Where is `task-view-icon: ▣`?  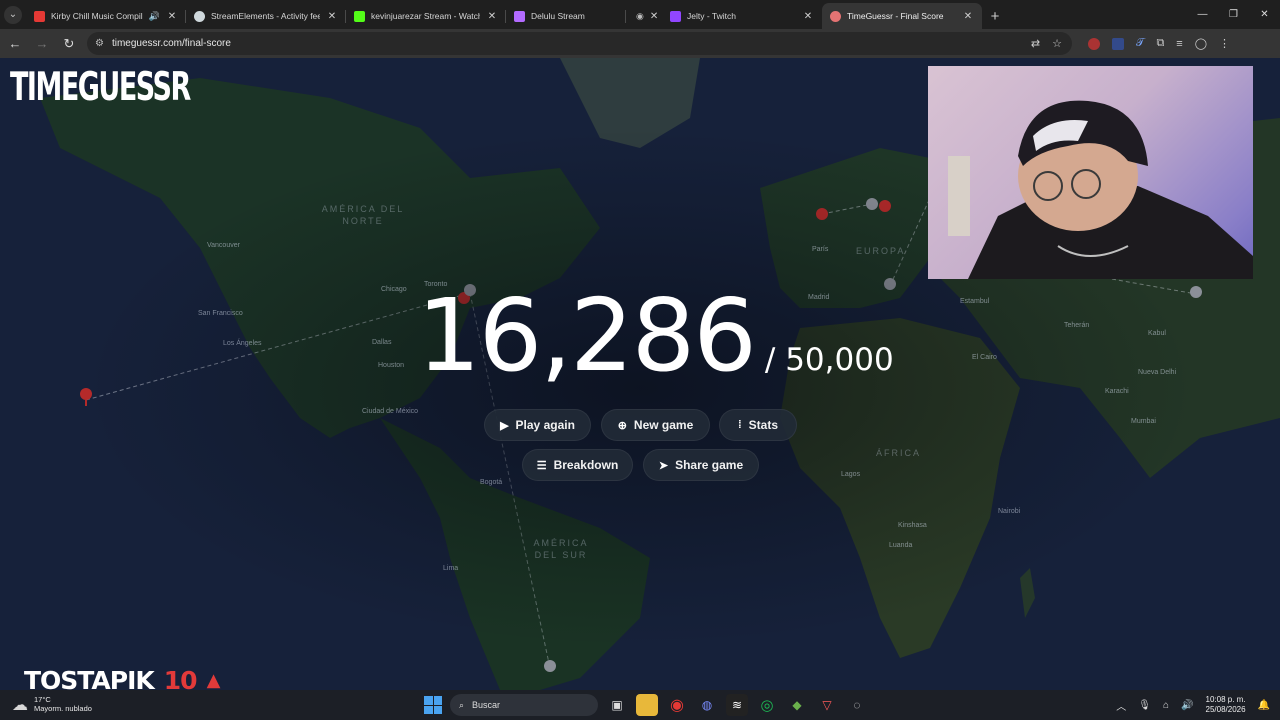
task-view-icon: ▣ is located at coordinates (617, 705).